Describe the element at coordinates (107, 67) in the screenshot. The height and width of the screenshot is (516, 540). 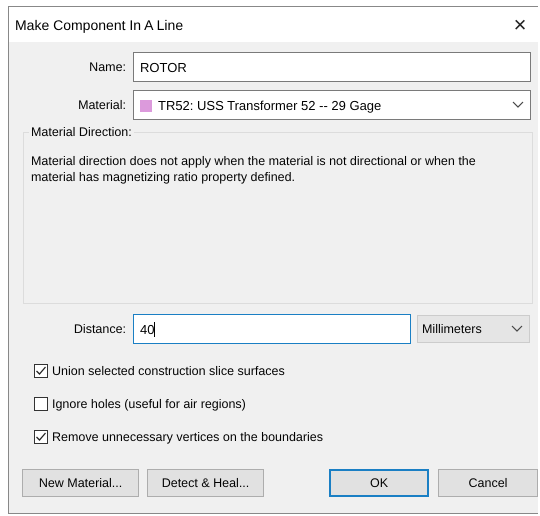
I see `name-label: Name:` at that location.